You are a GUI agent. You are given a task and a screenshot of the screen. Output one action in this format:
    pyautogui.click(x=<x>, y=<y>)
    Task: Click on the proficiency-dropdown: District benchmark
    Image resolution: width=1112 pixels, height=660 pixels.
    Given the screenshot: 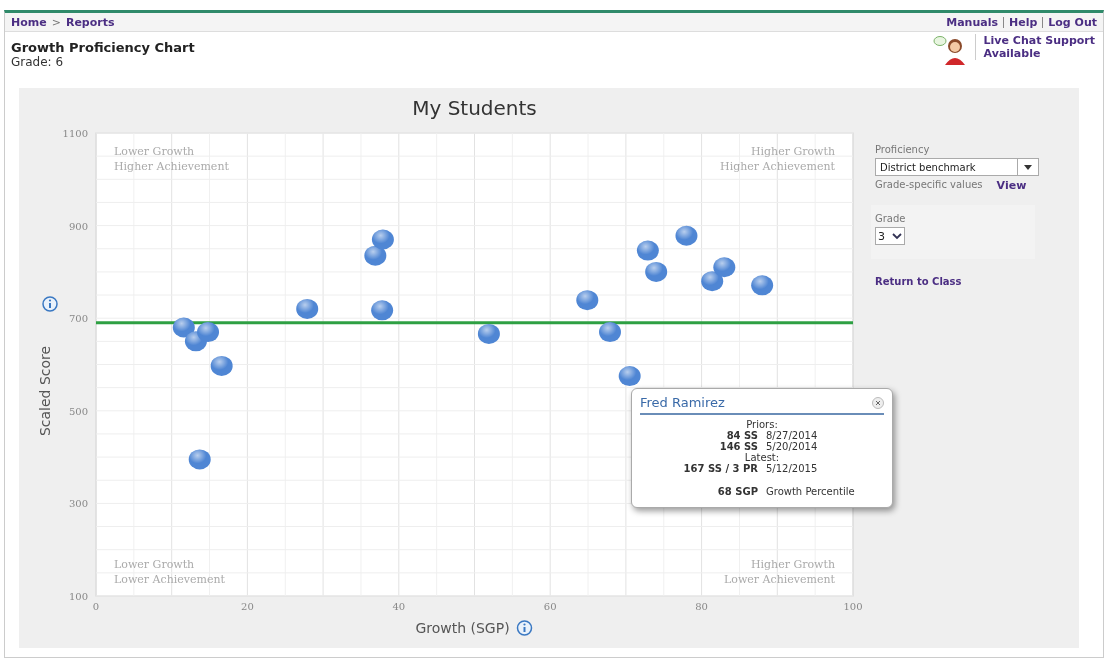 What is the action you would take?
    pyautogui.click(x=957, y=167)
    